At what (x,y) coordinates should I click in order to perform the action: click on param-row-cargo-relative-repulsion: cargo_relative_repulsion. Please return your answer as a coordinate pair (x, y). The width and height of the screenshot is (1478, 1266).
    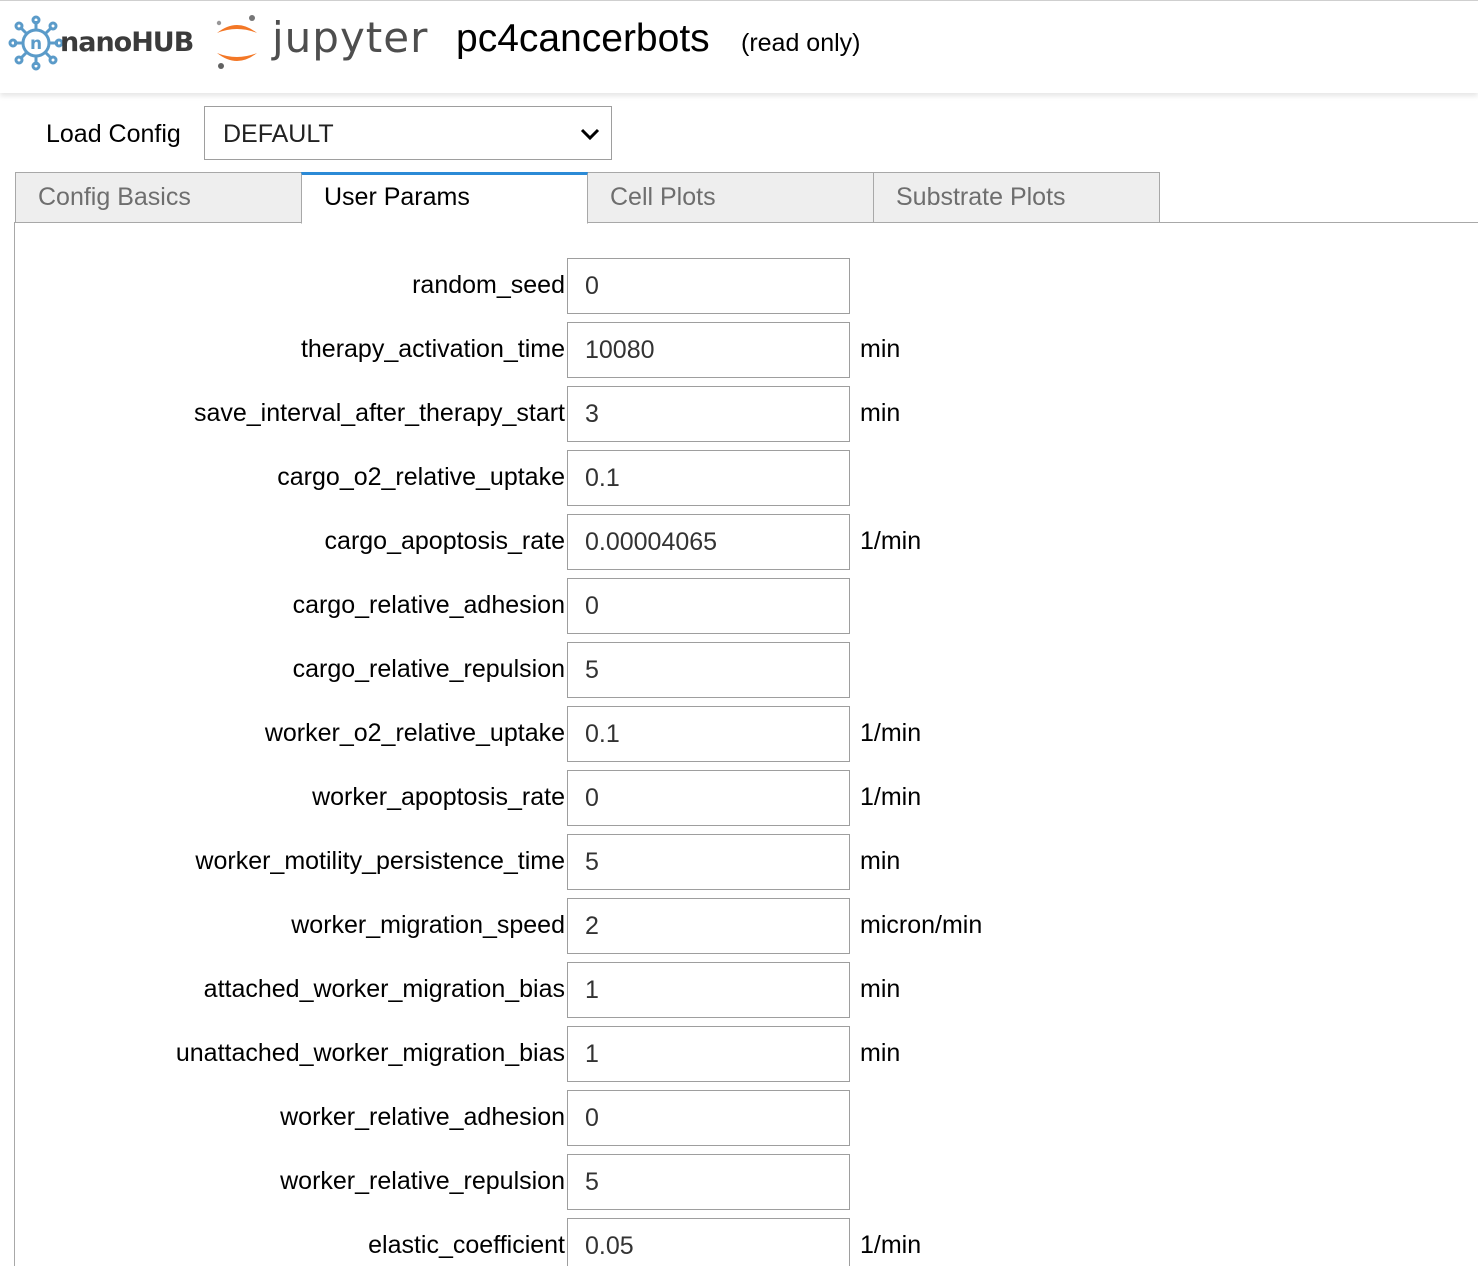
    Looking at the image, I should click on (615, 670).